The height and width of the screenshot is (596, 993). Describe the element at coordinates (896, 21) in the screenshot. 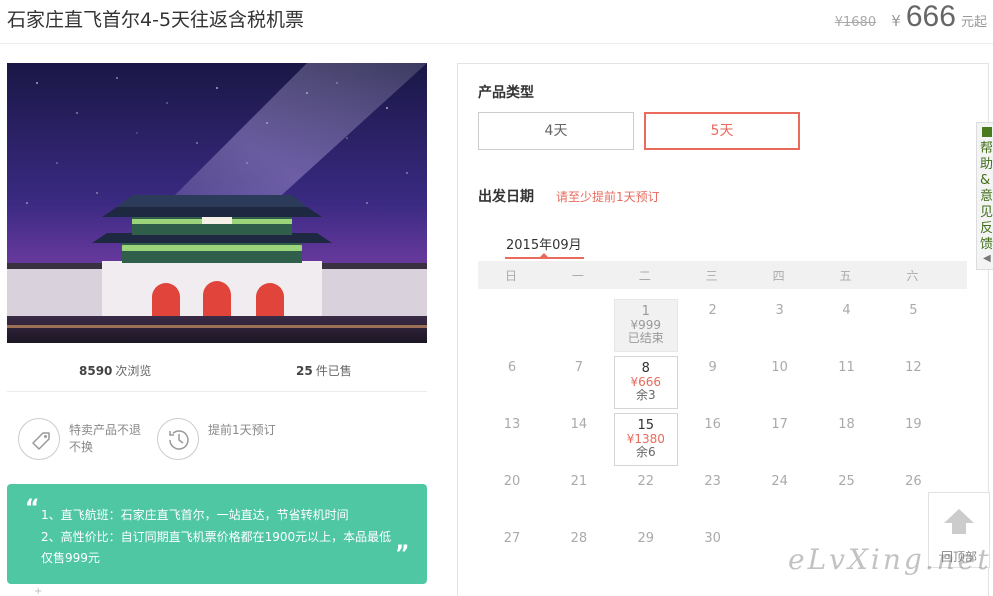

I see `currency-symbol: ¥` at that location.